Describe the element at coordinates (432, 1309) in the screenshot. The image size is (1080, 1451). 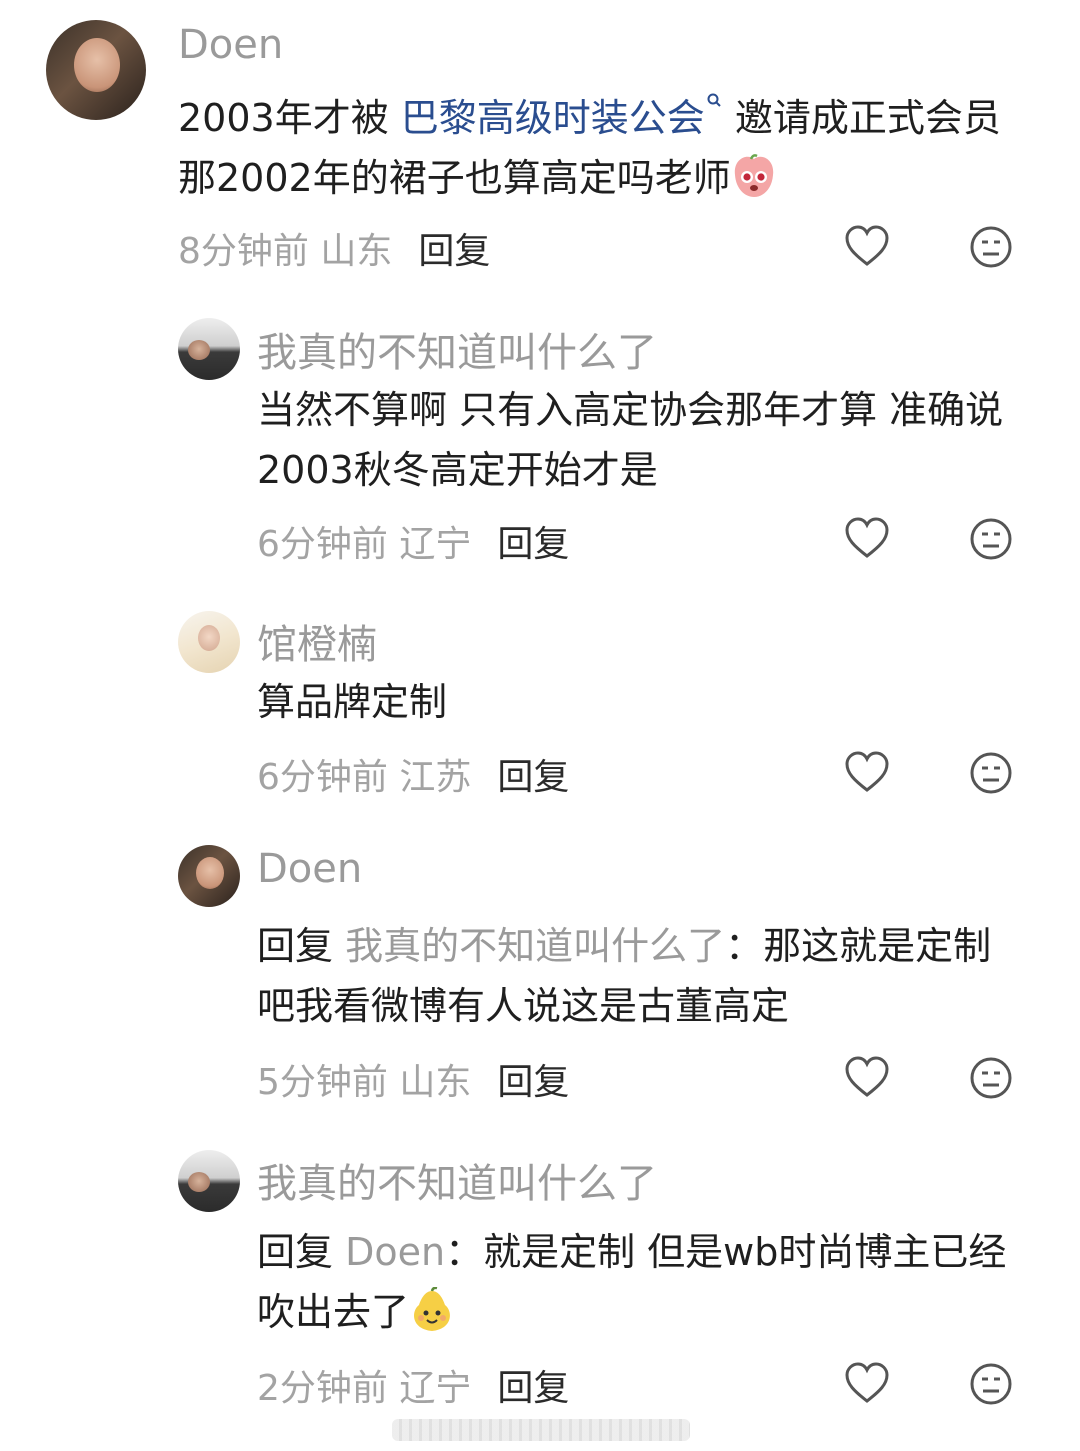
I see `yellow-pear-smiling-emoji` at that location.